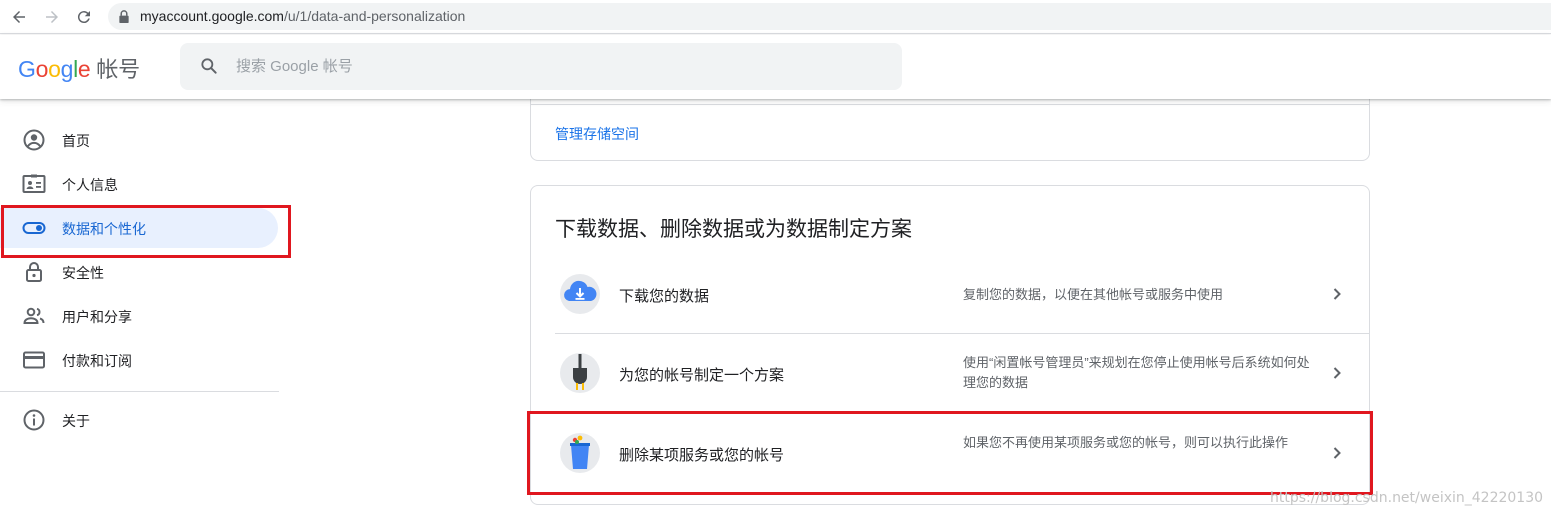  What do you see at coordinates (580, 294) in the screenshot?
I see `cloud-download-icon` at bounding box center [580, 294].